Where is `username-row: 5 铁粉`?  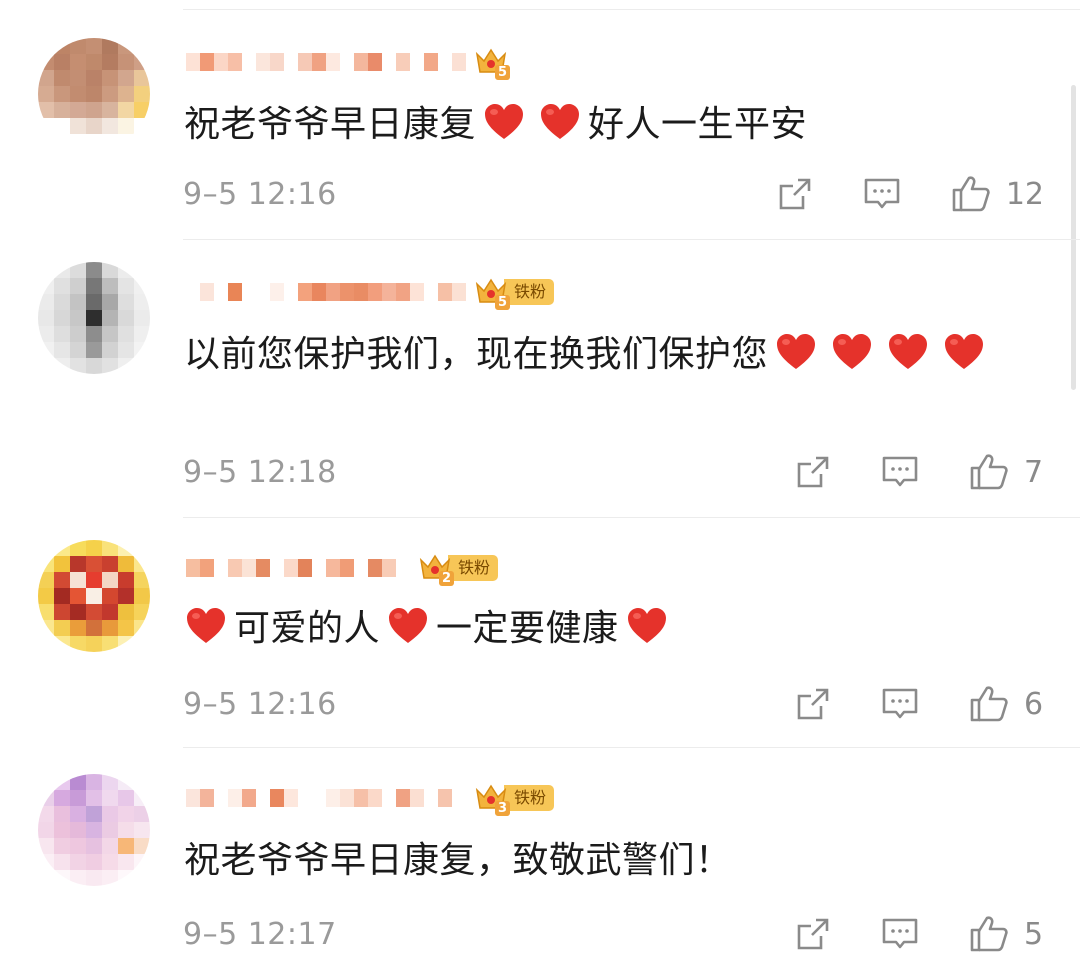
username-row: 5 铁粉 is located at coordinates (370, 292).